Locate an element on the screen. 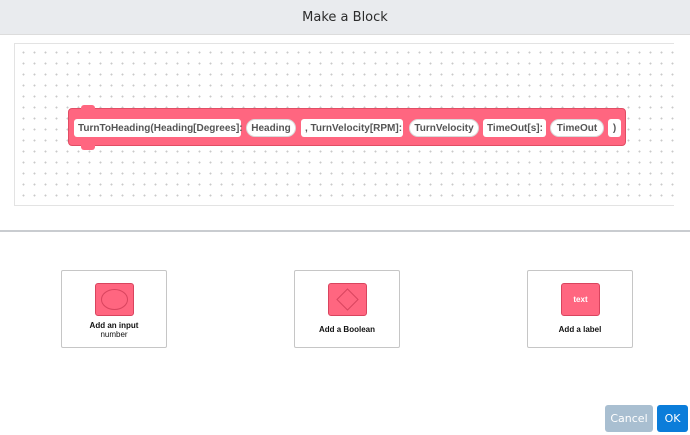  add-label-option: text Add a label is located at coordinates (580, 309).